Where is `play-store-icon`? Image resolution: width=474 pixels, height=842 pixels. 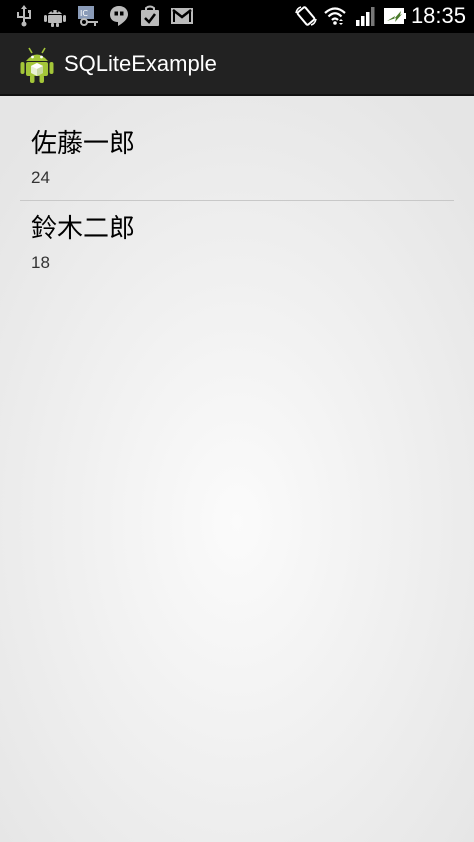
play-store-icon is located at coordinates (150, 16).